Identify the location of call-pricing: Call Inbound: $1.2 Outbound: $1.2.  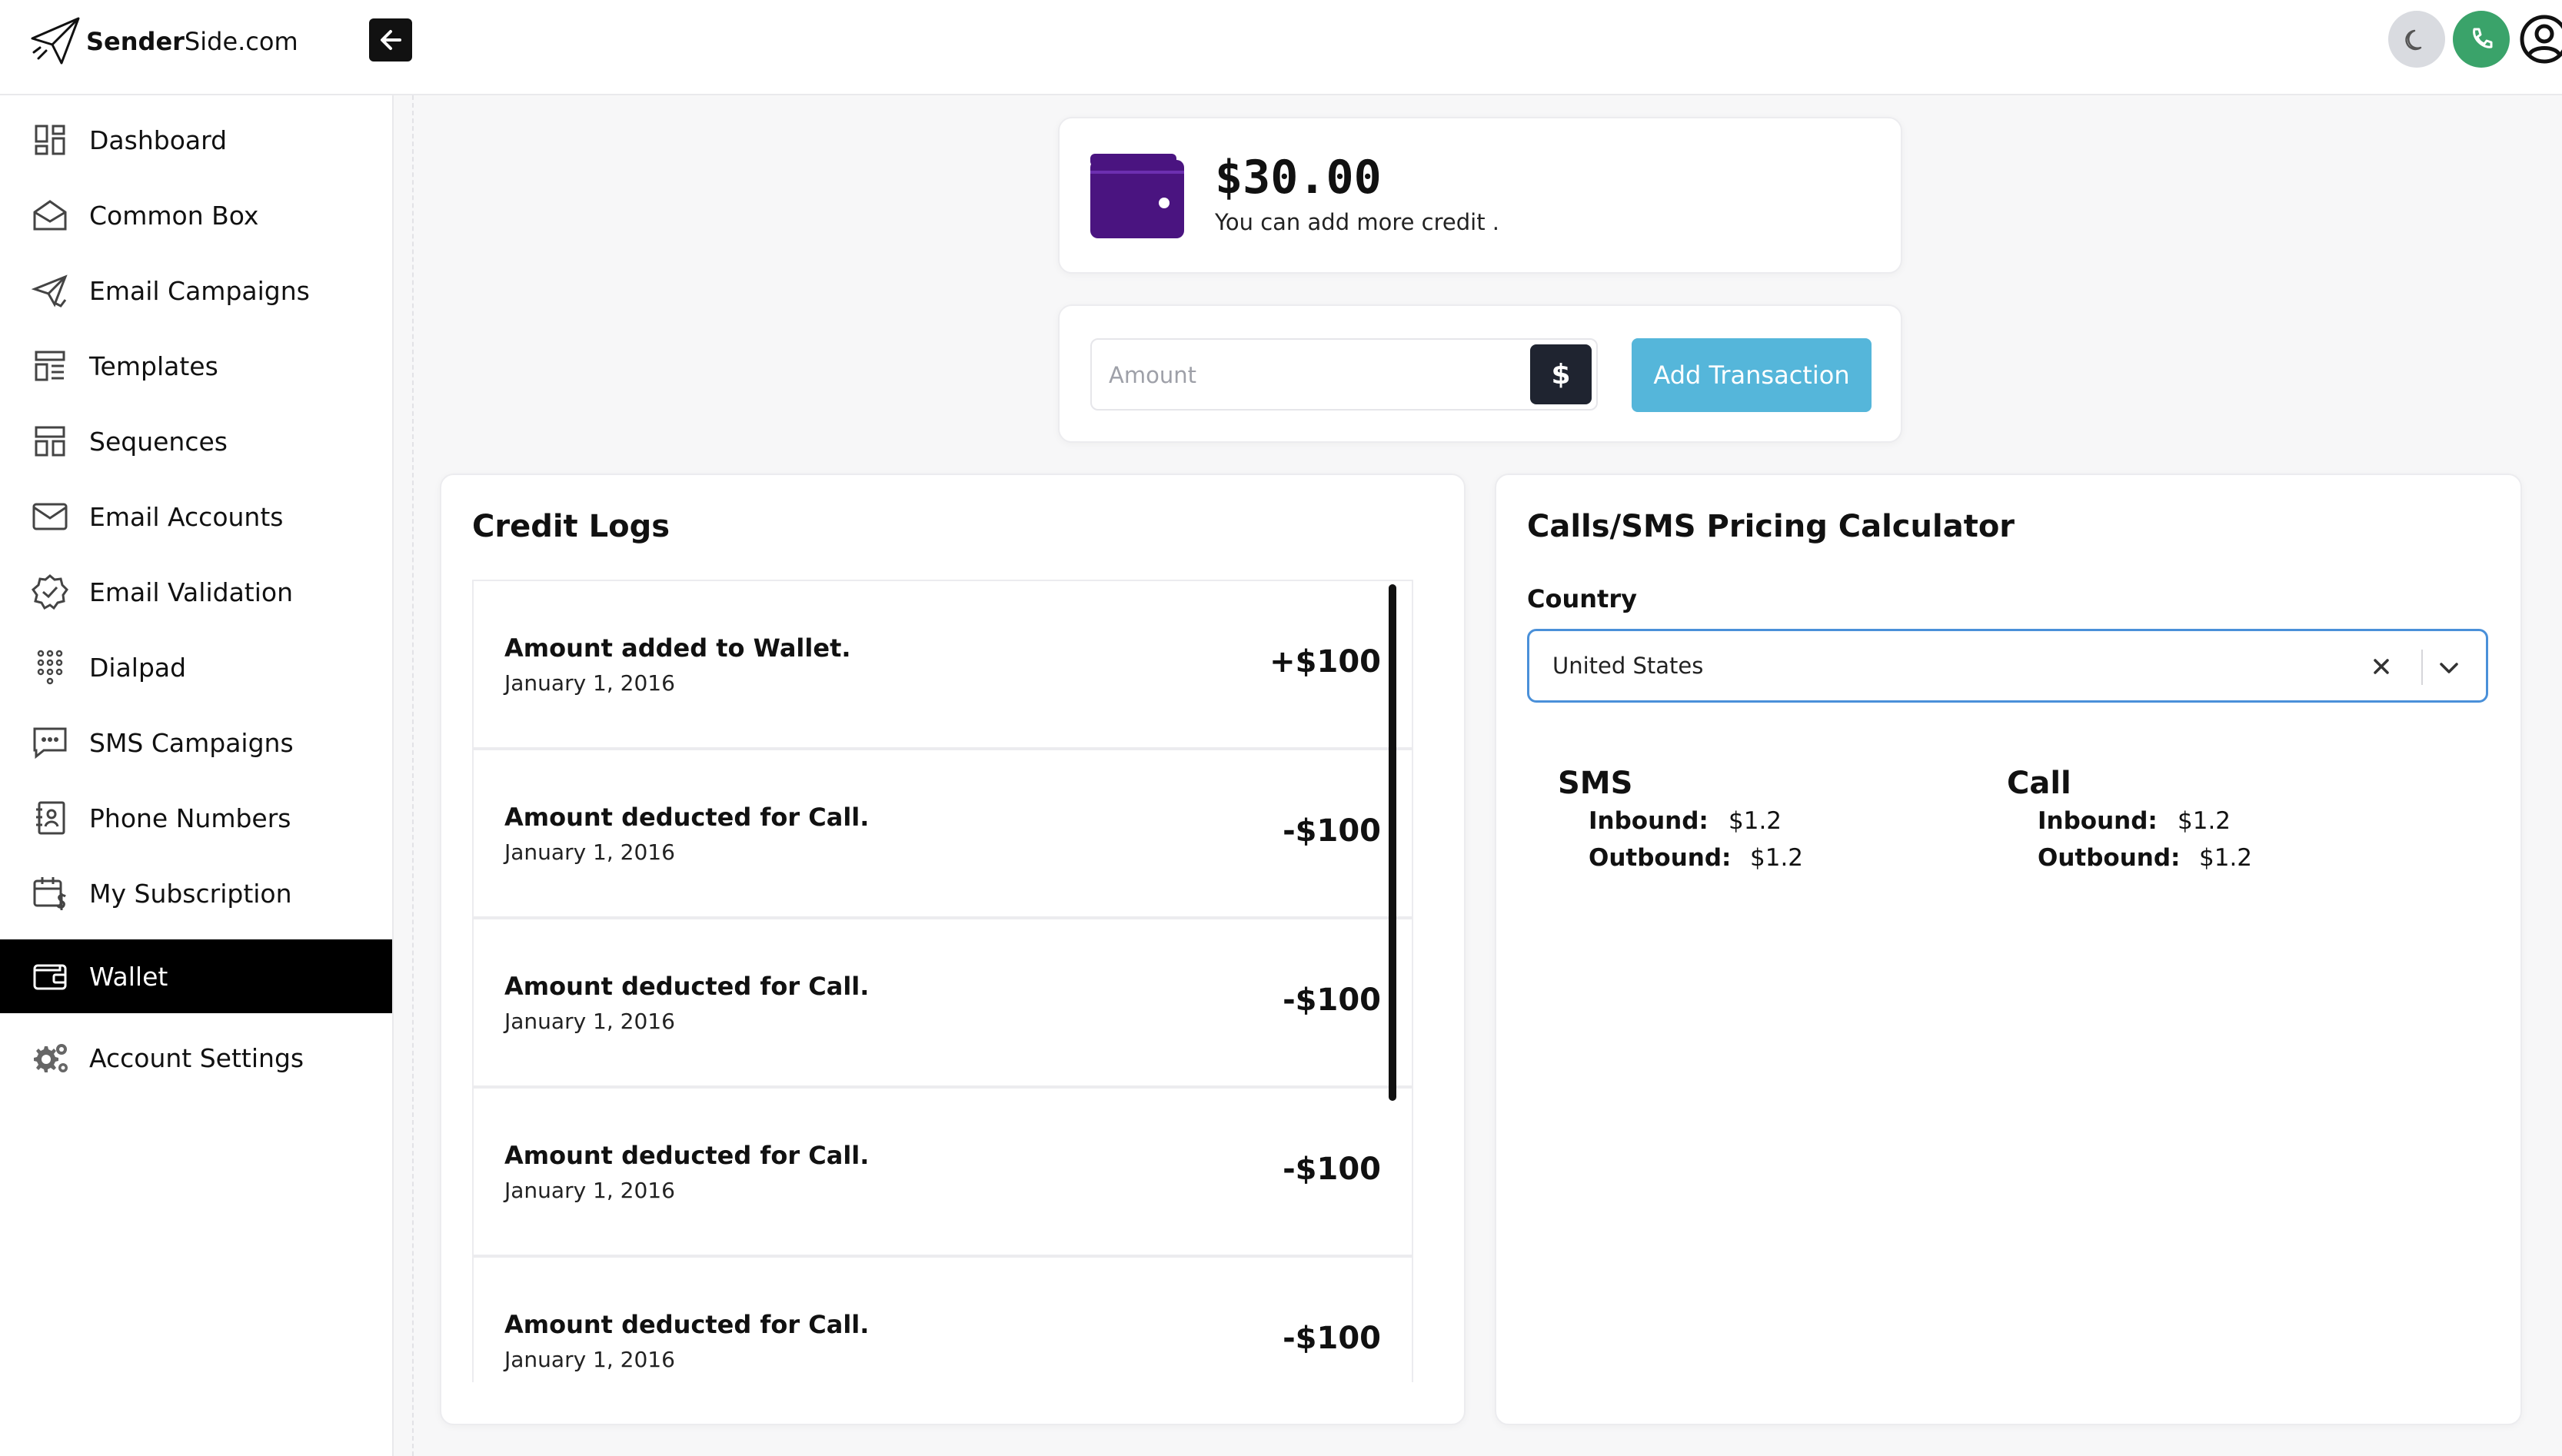
(2222, 820).